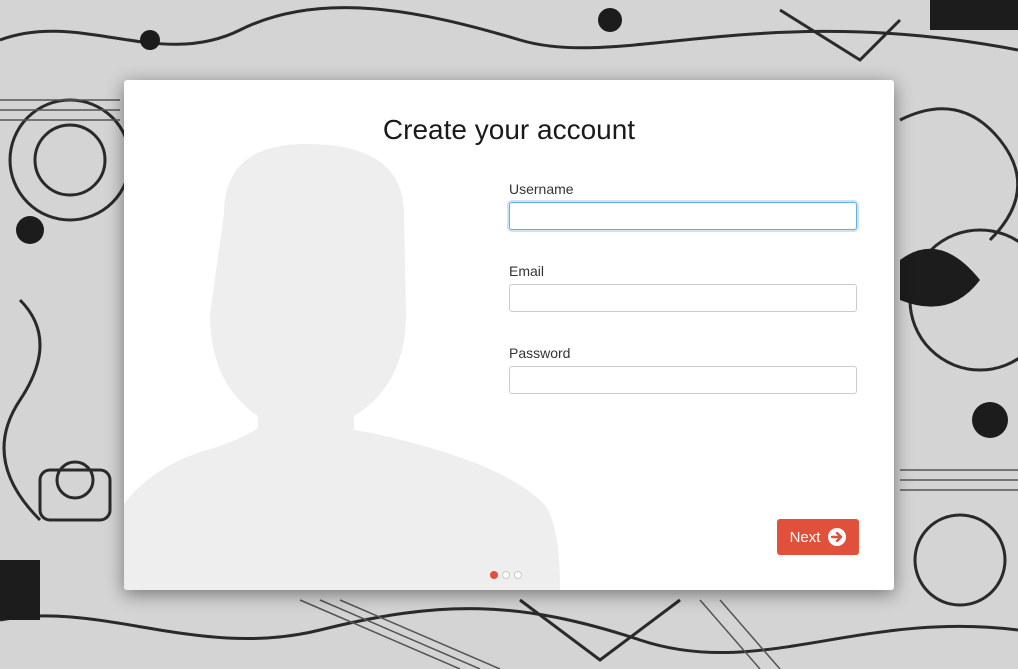 The width and height of the screenshot is (1018, 669). What do you see at coordinates (527, 271) in the screenshot?
I see `email-label: Email` at bounding box center [527, 271].